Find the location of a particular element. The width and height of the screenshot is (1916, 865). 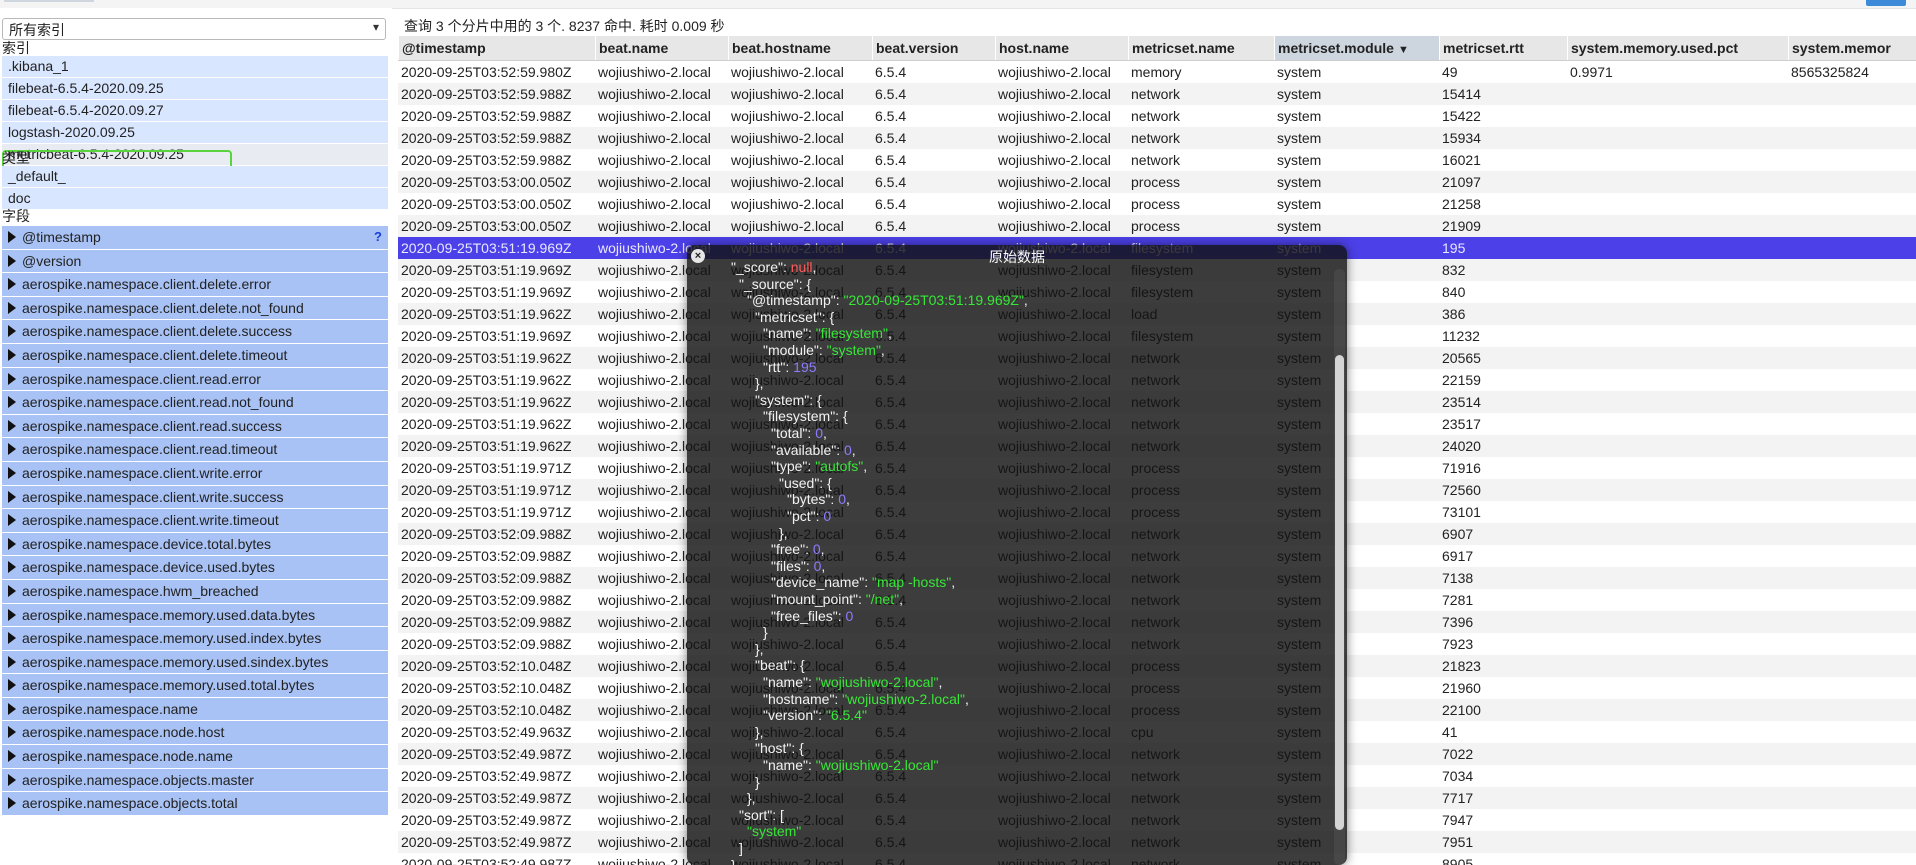

field-label: aerospike.namespace.client.write.success is located at coordinates (153, 496).